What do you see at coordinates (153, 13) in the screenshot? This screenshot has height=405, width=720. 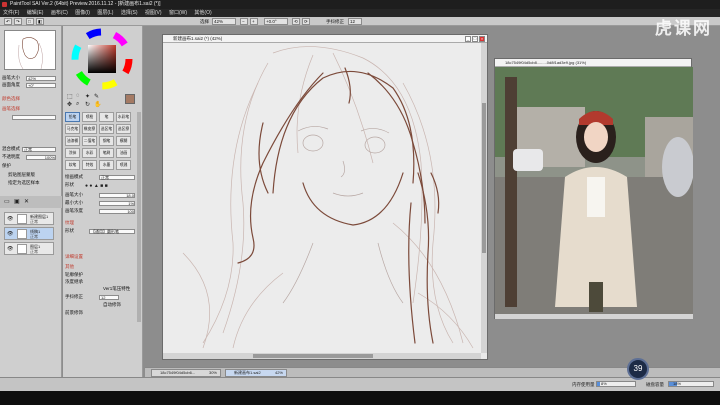 I see `menu-view: 视图(V)` at bounding box center [153, 13].